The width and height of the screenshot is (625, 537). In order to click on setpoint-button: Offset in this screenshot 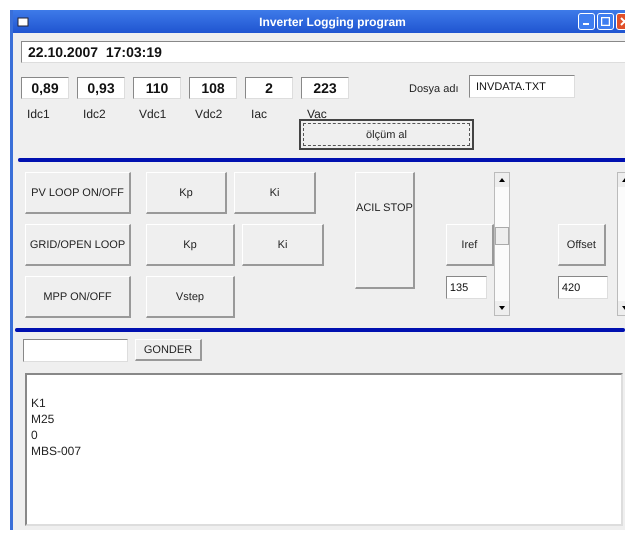, I will do `click(582, 245)`.